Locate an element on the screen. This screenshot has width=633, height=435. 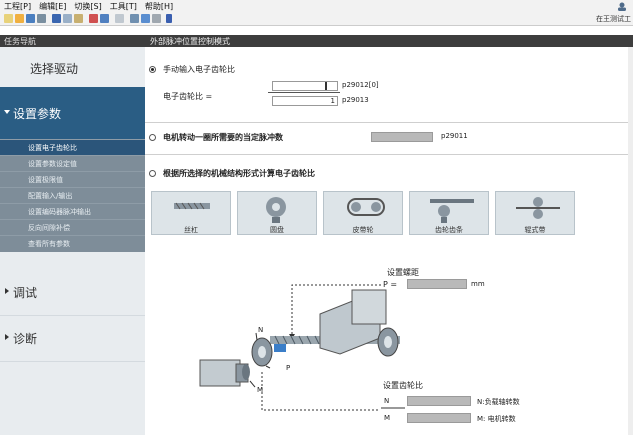
gear-title: 设置齿轮比 is located at coordinates (403, 385).